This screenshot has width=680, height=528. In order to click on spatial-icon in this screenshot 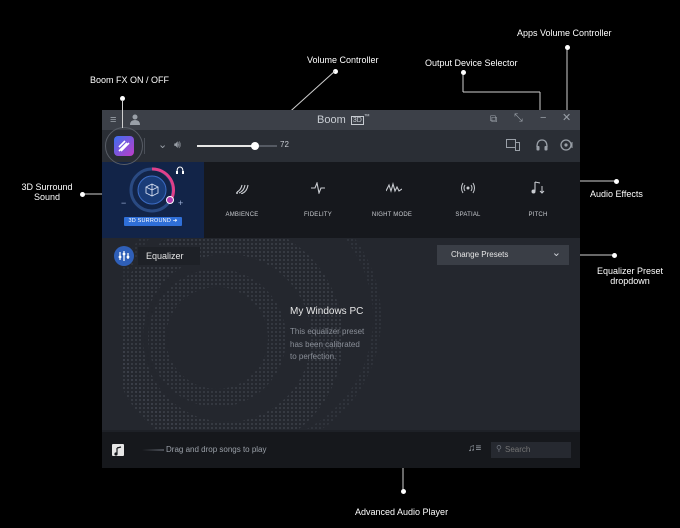, I will do `click(468, 189)`.